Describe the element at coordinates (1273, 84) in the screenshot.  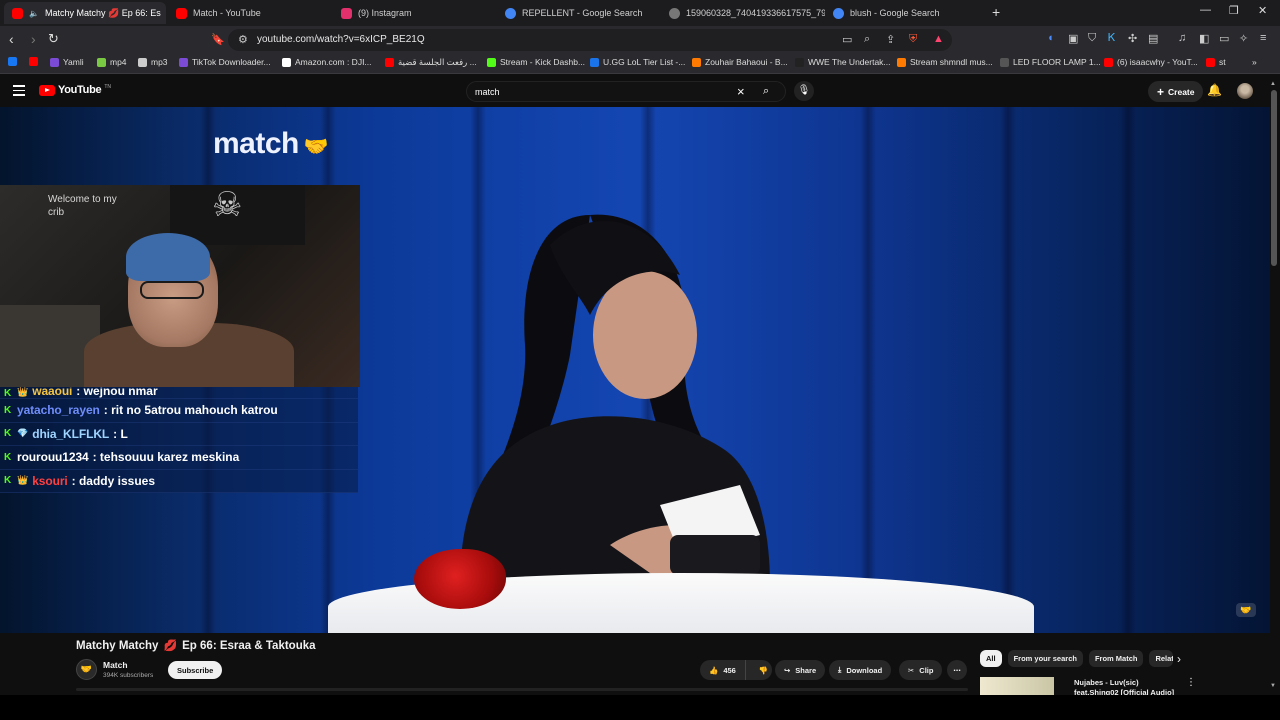
I see `scroll-up-arrow-icon: ▲` at that location.